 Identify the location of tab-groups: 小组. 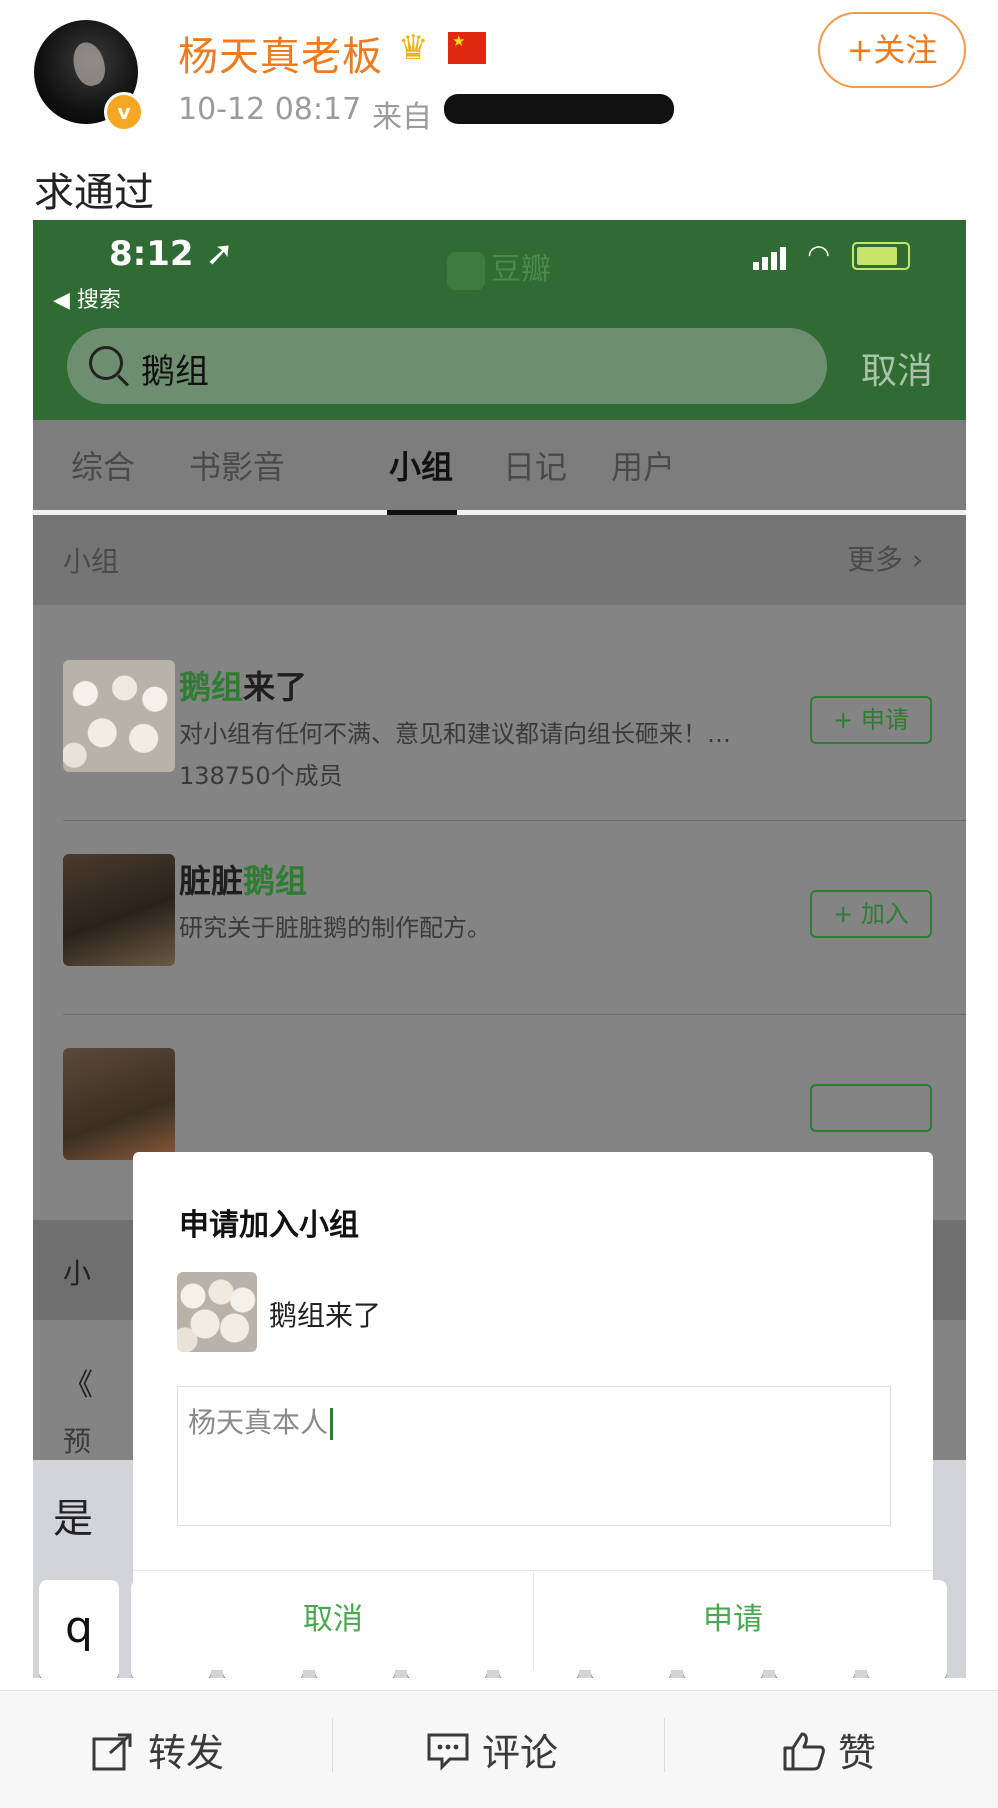
(421, 465).